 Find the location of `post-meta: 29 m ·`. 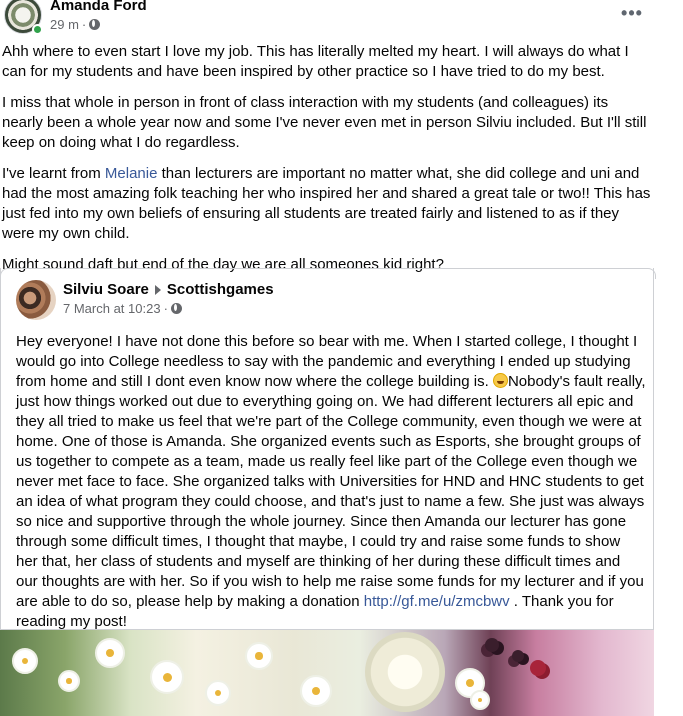

post-meta: 29 m · is located at coordinates (75, 24).